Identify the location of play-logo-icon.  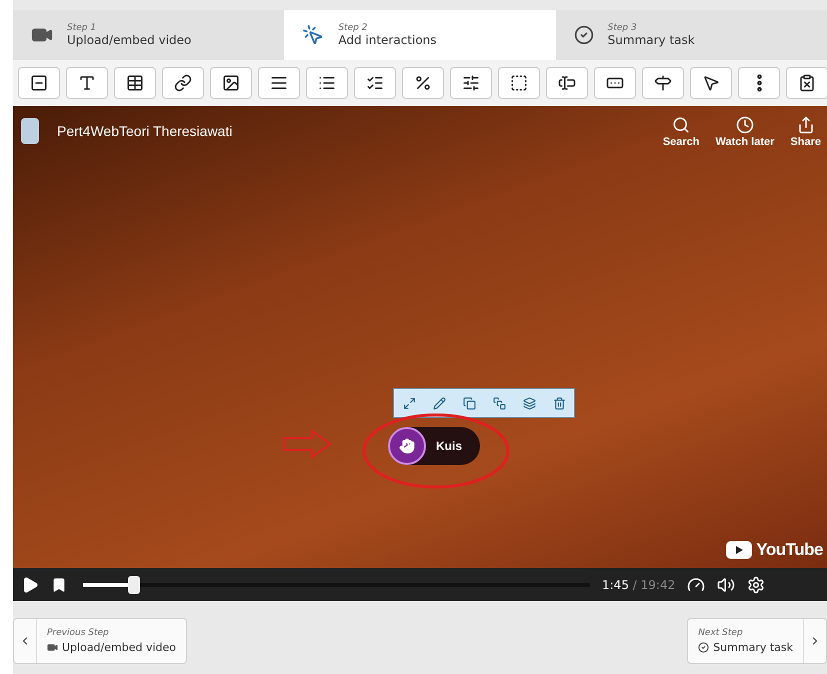
(739, 550).